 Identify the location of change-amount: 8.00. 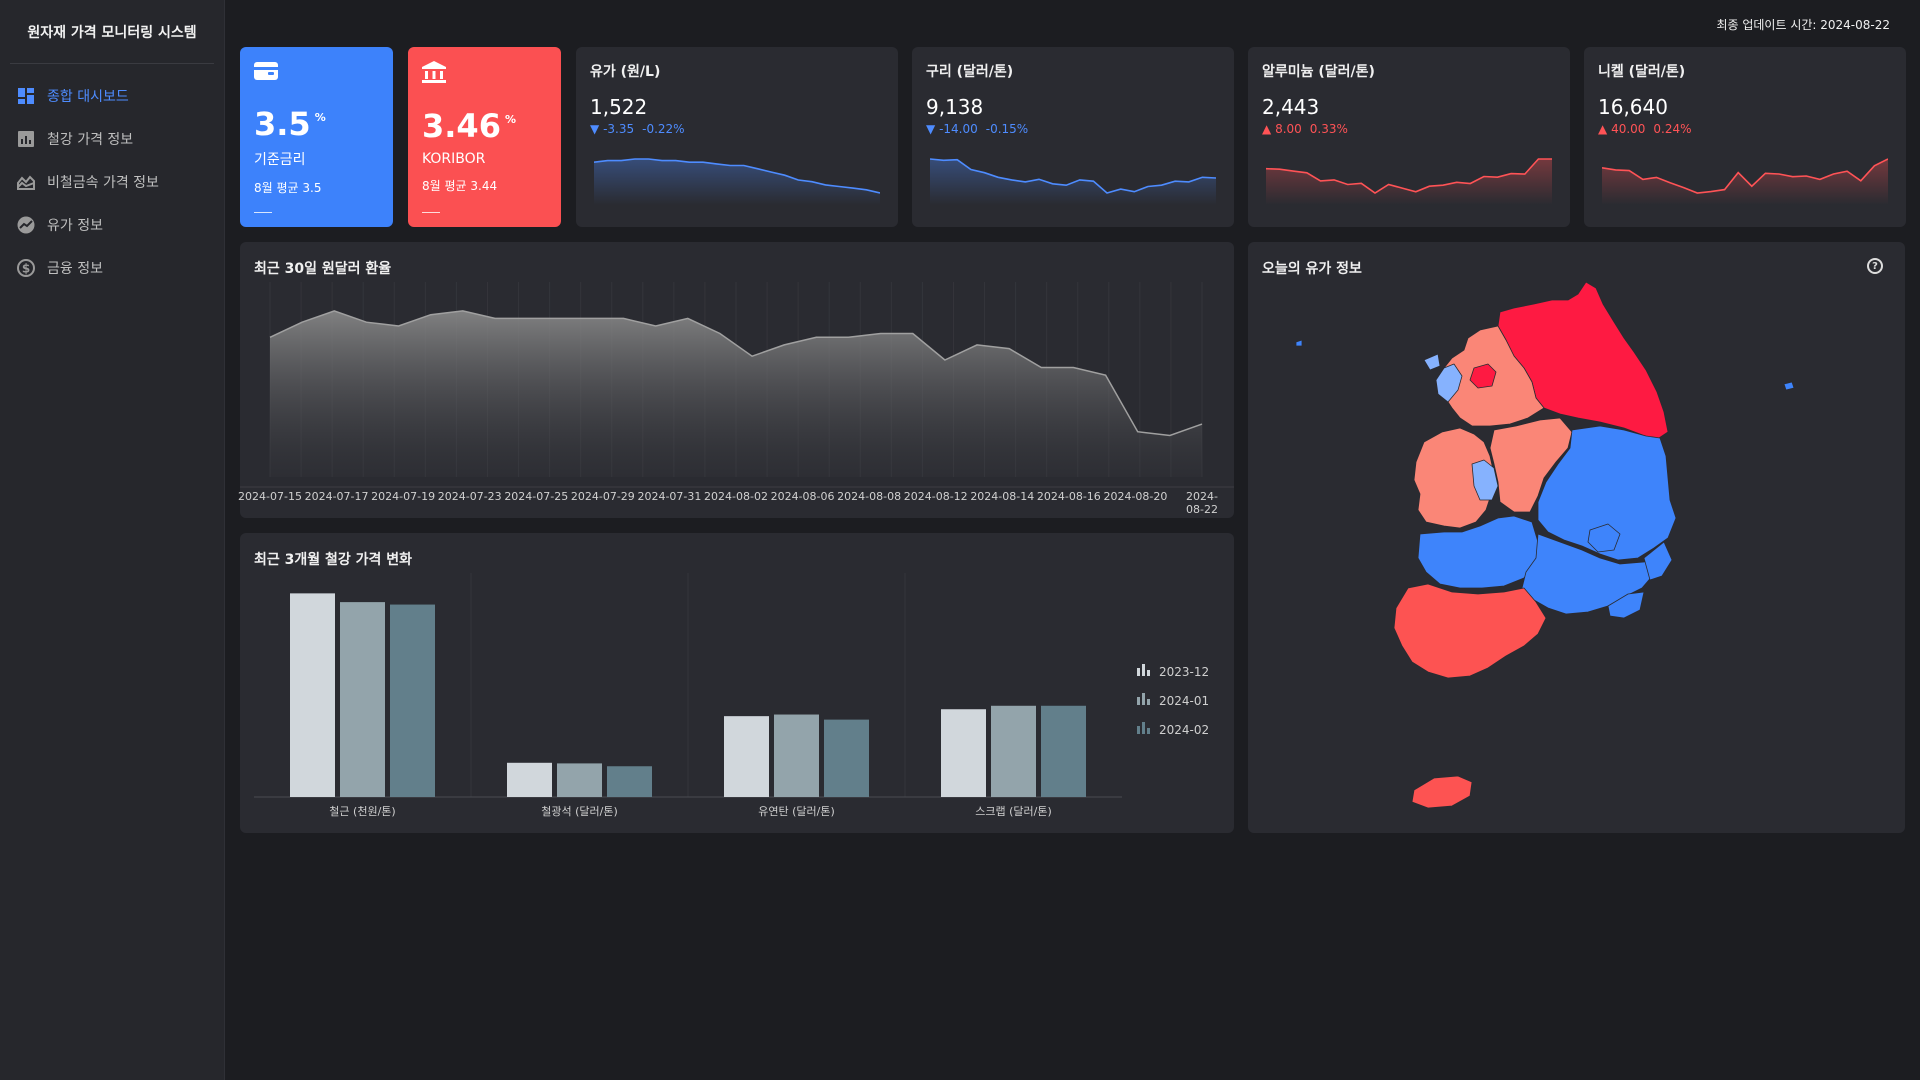
(1288, 129).